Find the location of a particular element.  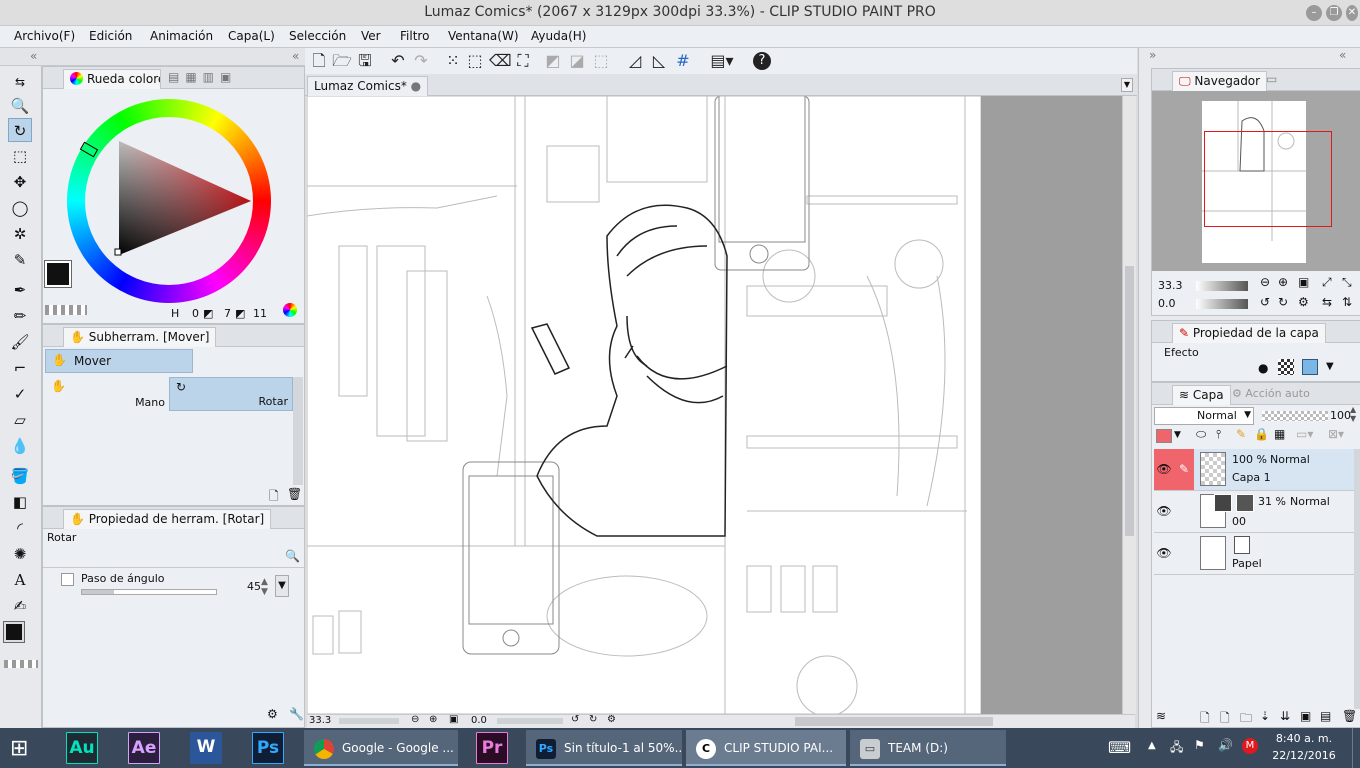

delete-subtool-icon: 🗑 is located at coordinates (294, 494).